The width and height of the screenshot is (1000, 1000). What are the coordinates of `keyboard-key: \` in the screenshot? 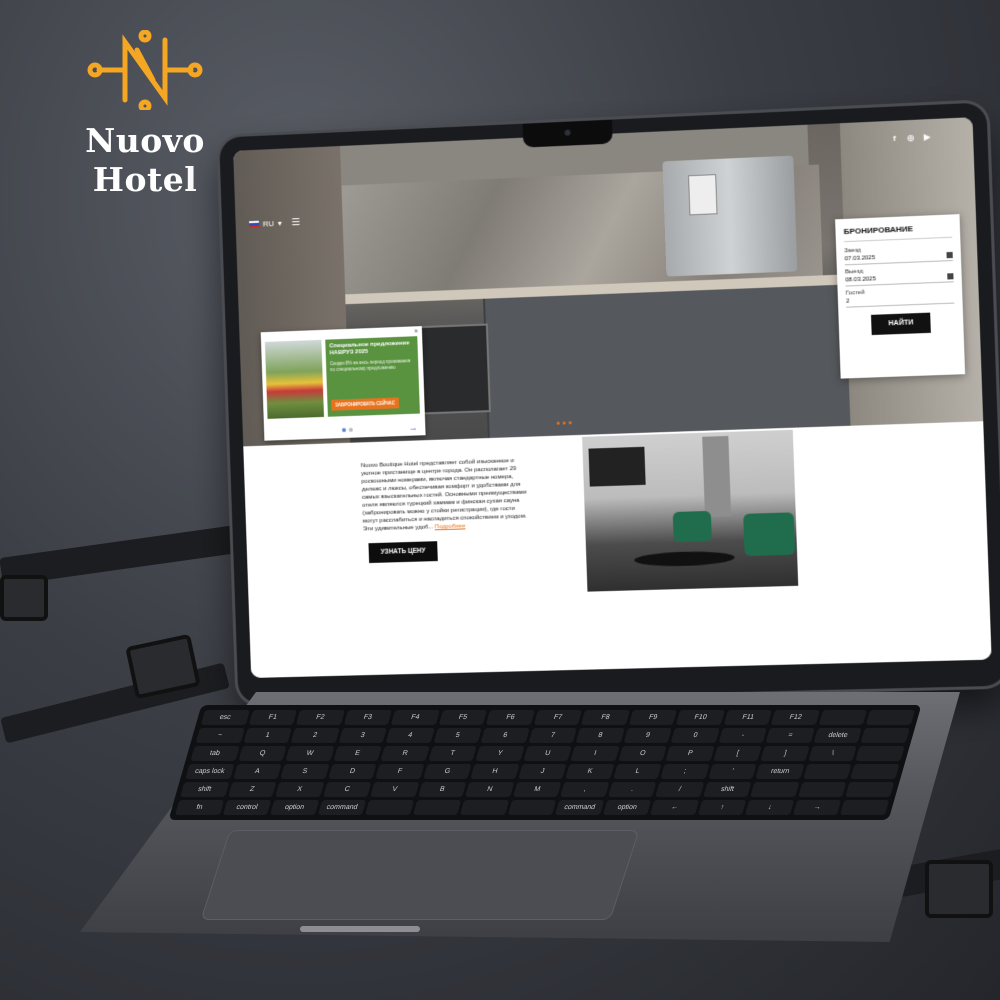 It's located at (833, 753).